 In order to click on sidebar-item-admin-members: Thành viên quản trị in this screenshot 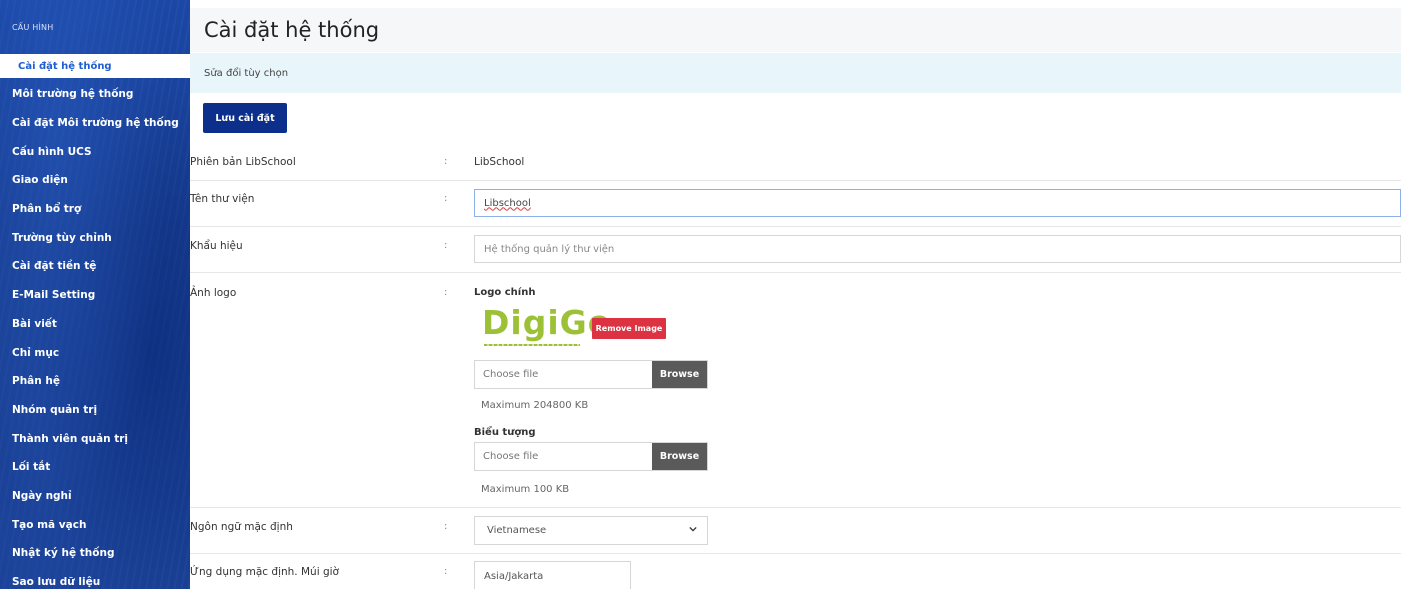, I will do `click(95, 438)`.